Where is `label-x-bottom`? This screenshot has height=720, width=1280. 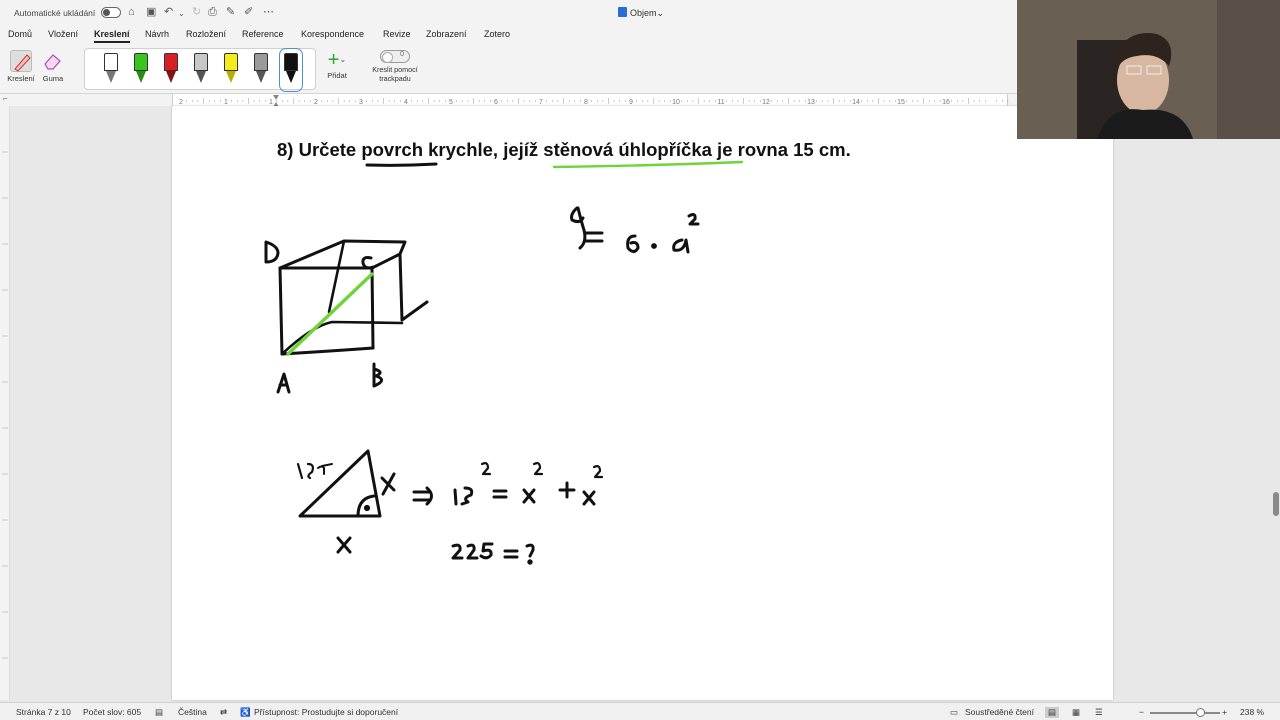
label-x-bottom is located at coordinates (344, 545).